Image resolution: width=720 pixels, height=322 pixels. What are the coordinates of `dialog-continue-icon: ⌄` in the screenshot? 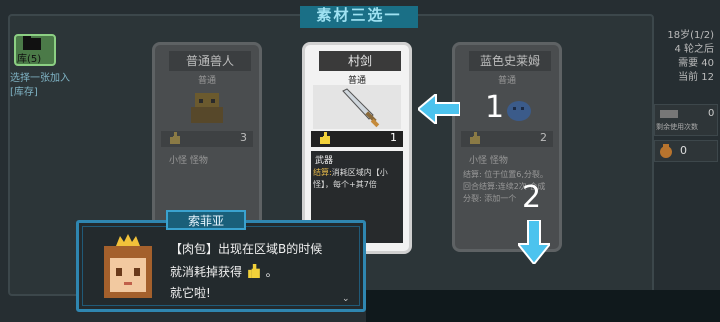 It's located at (346, 299).